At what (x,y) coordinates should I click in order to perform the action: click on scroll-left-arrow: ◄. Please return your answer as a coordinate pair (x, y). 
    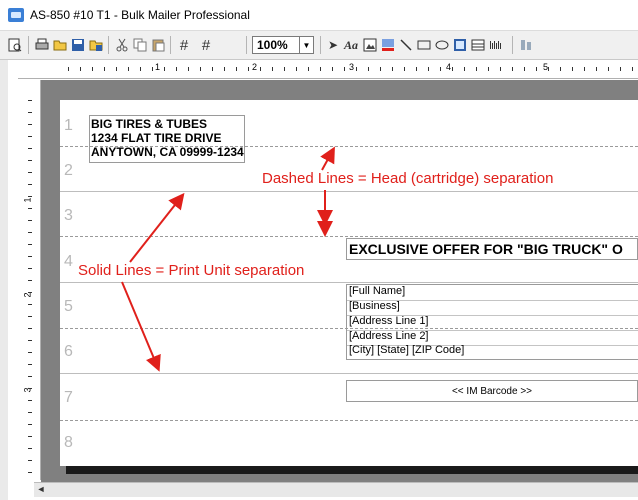
    Looking at the image, I should click on (41, 489).